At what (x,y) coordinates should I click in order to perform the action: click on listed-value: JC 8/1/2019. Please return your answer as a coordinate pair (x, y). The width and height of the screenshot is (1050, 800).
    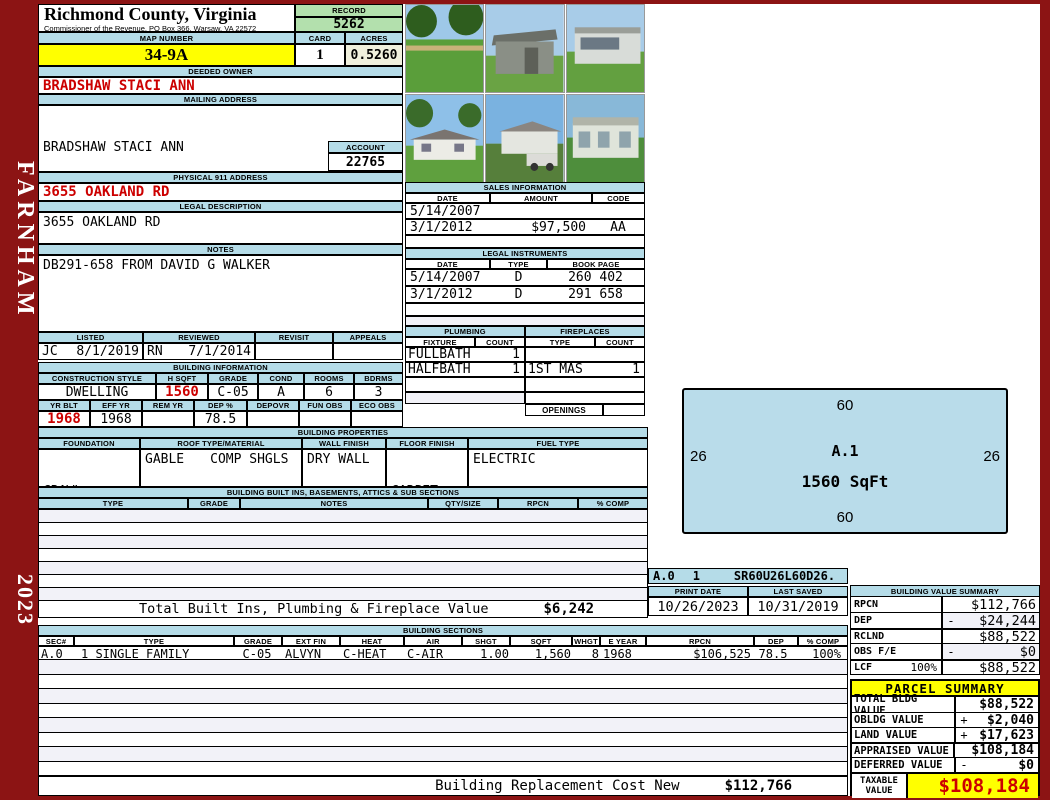
    Looking at the image, I should click on (90, 351).